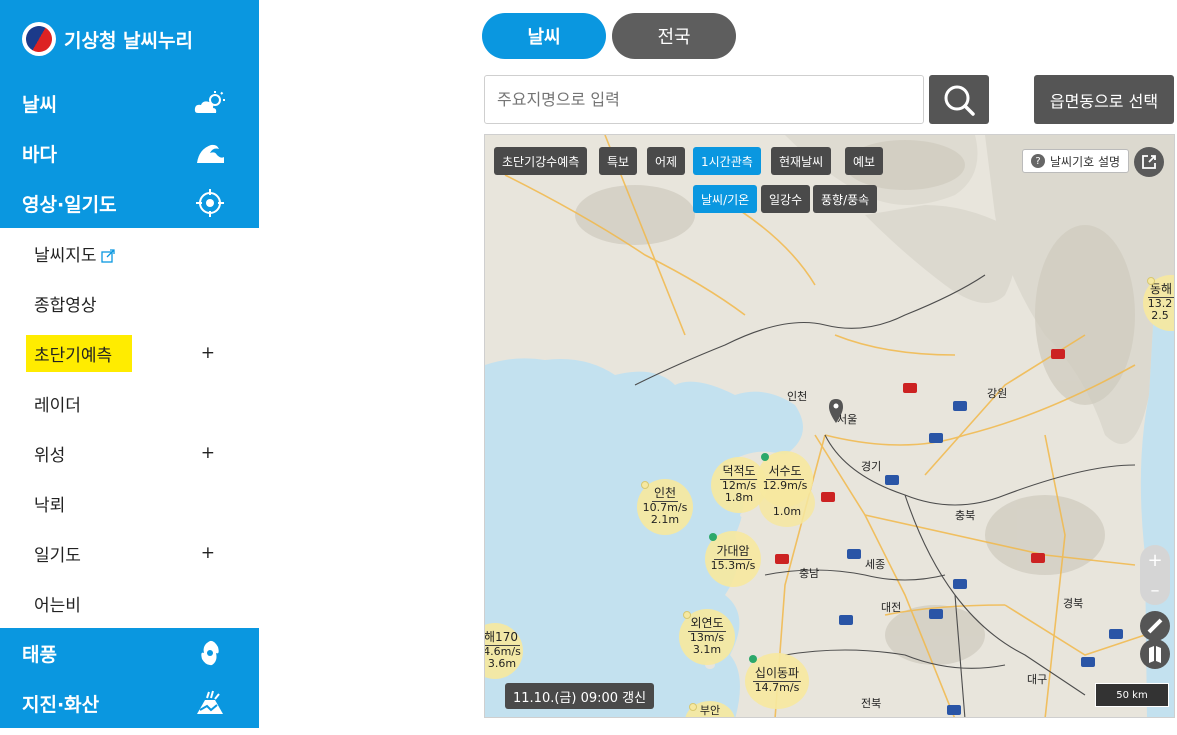  What do you see at coordinates (665, 507) in the screenshot?
I see `station-marker: 인천 10.7m/s 2.1m` at bounding box center [665, 507].